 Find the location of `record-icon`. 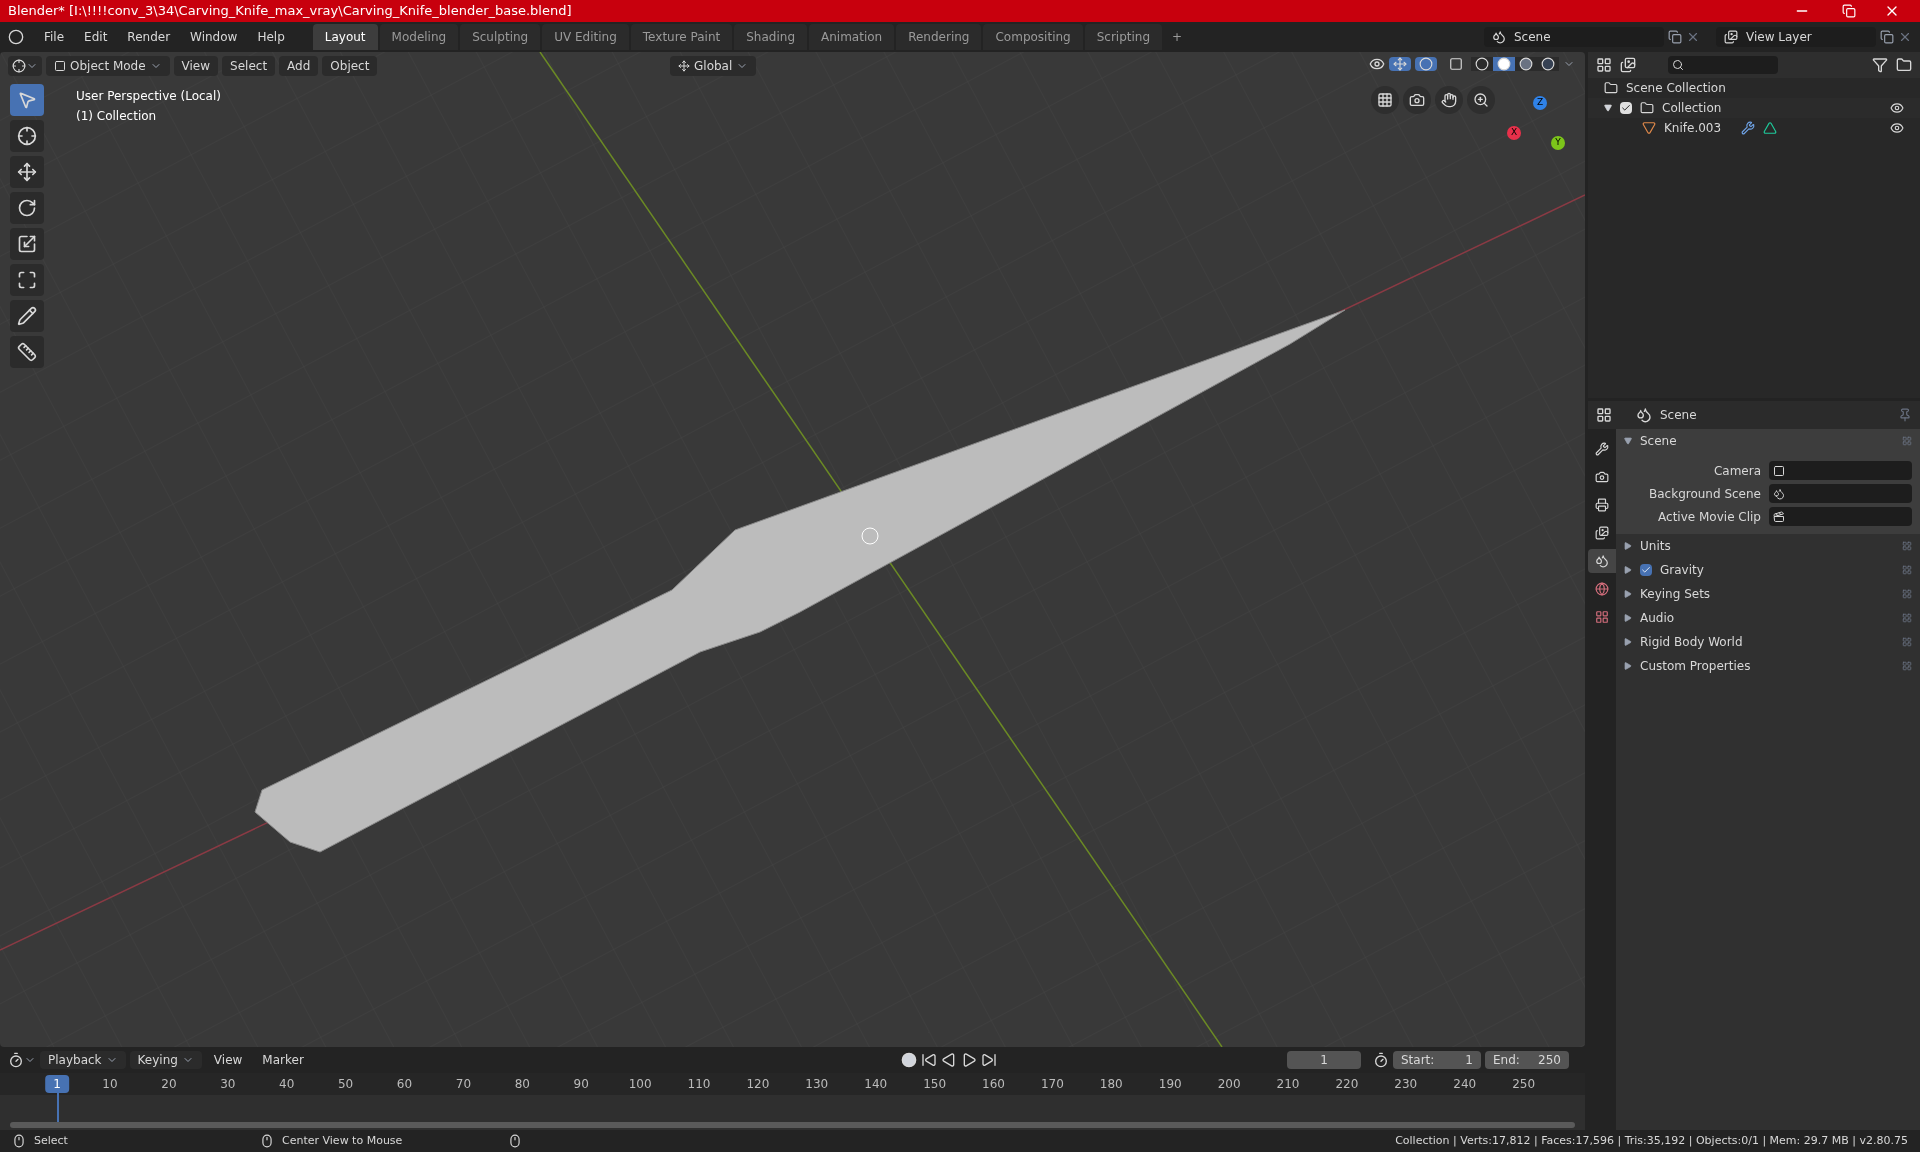

record-icon is located at coordinates (909, 1060).